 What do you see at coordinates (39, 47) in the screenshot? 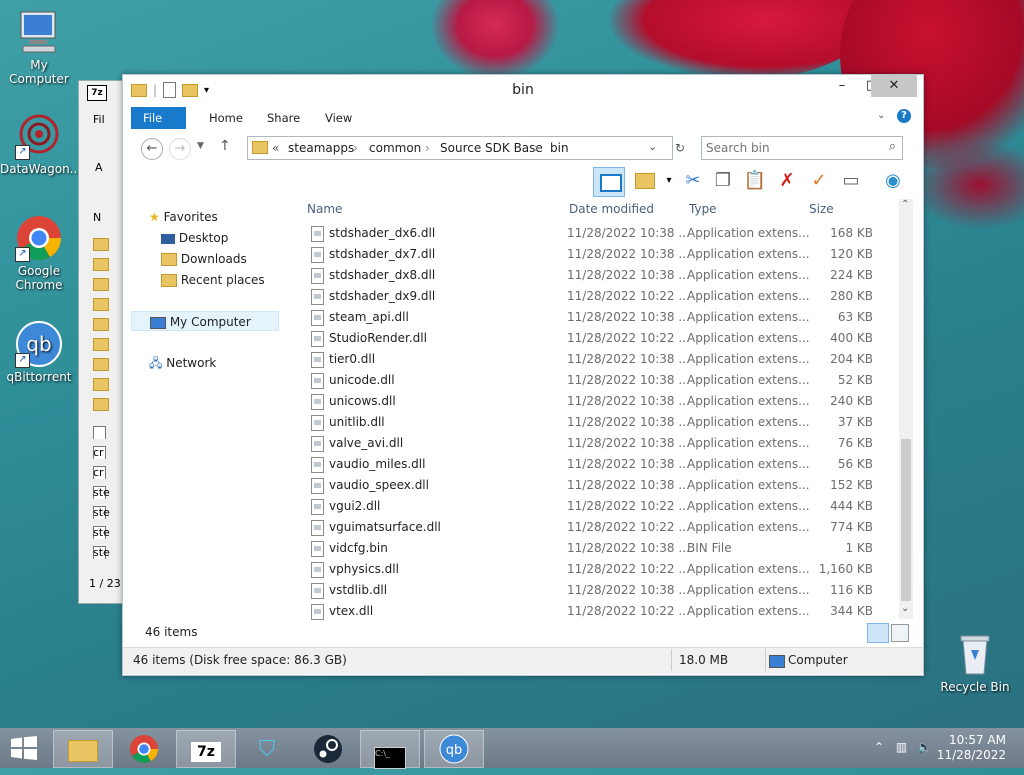
I see `desktop-icon-my-computer: My Computer` at bounding box center [39, 47].